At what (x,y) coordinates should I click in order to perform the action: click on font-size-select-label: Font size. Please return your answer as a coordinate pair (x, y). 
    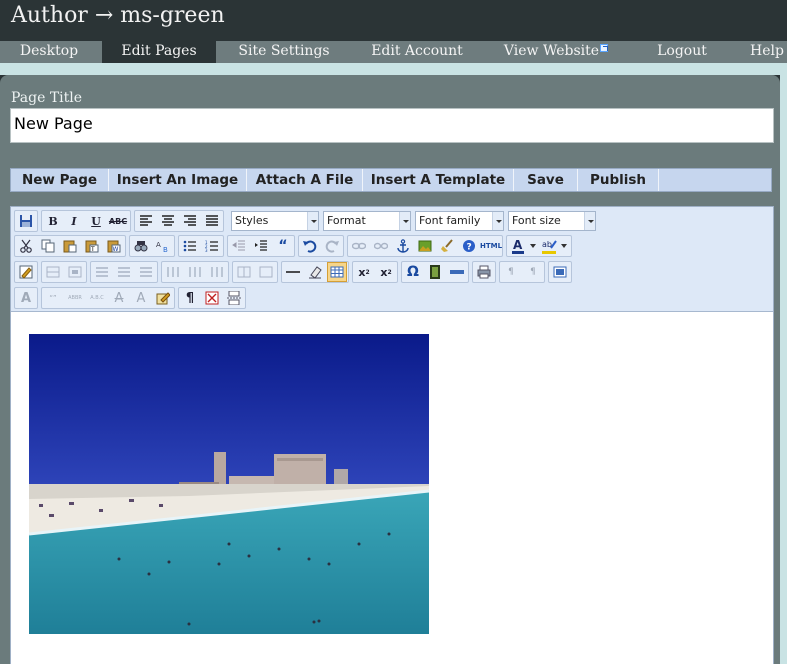
    Looking at the image, I should click on (536, 220).